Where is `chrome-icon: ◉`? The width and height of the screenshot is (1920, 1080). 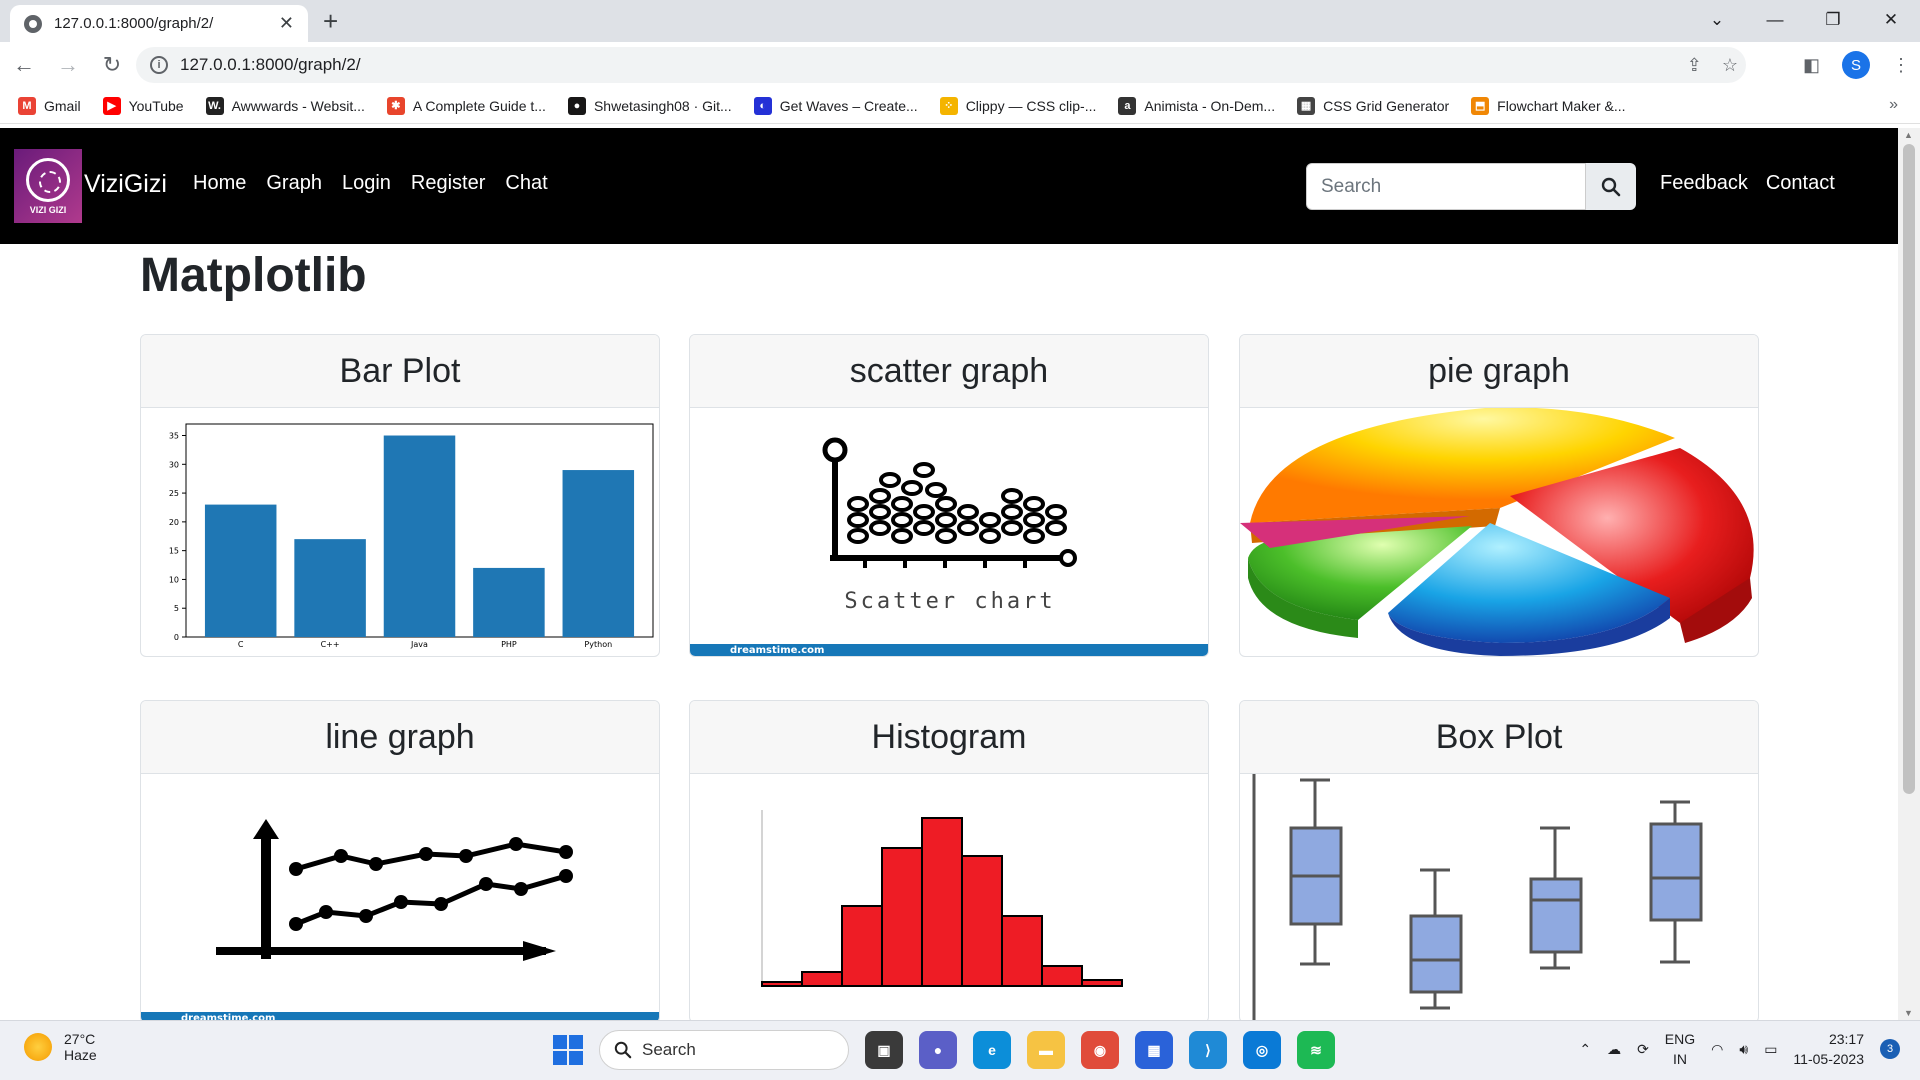 chrome-icon: ◉ is located at coordinates (1100, 1050).